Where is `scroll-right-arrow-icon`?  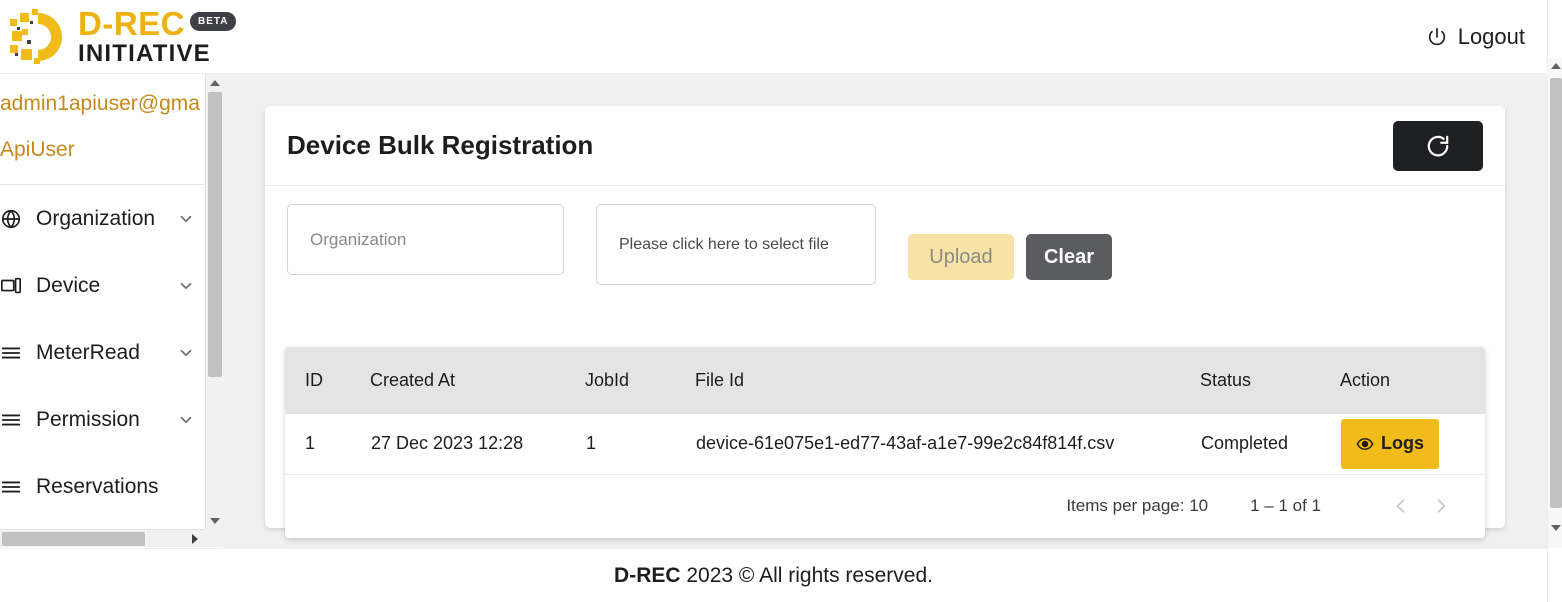
scroll-right-arrow-icon is located at coordinates (195, 539).